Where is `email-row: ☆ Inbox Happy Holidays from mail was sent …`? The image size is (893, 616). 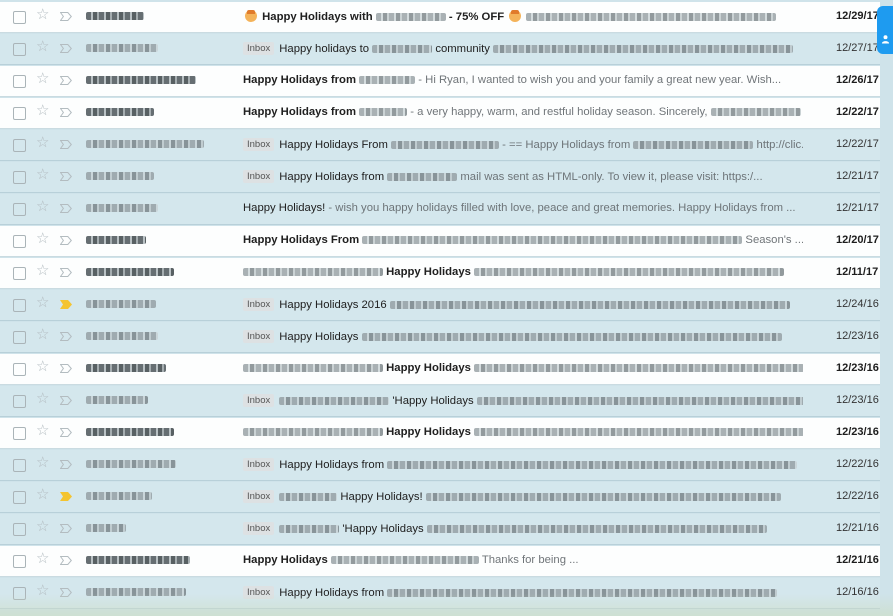
email-row: ☆ Inbox Happy Holidays from mail was sent … is located at coordinates (440, 177).